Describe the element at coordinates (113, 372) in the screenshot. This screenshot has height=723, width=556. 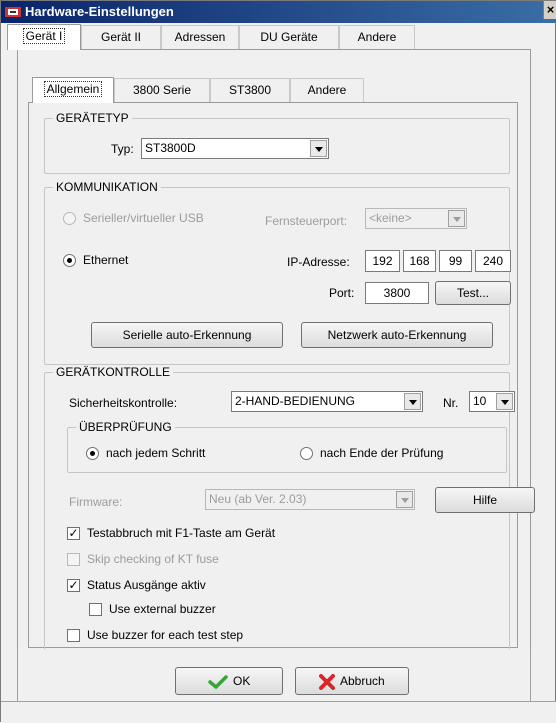
I see `group-legend: GERÄTKONTROLLE` at that location.